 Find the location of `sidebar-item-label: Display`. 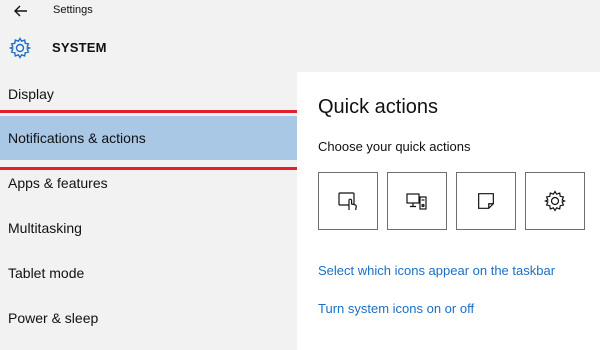

sidebar-item-label: Display is located at coordinates (31, 94).